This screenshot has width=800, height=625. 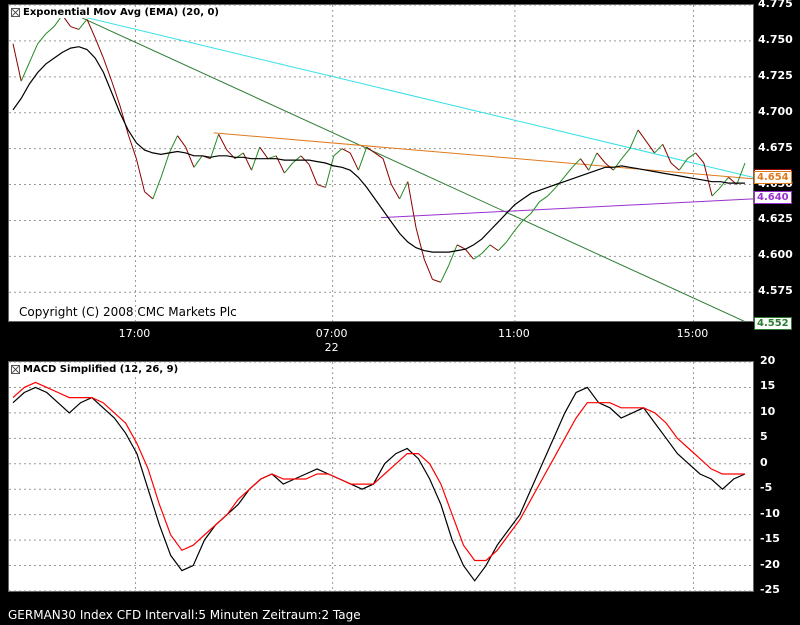 I want to click on y-tick-label: 15, so click(x=768, y=386).